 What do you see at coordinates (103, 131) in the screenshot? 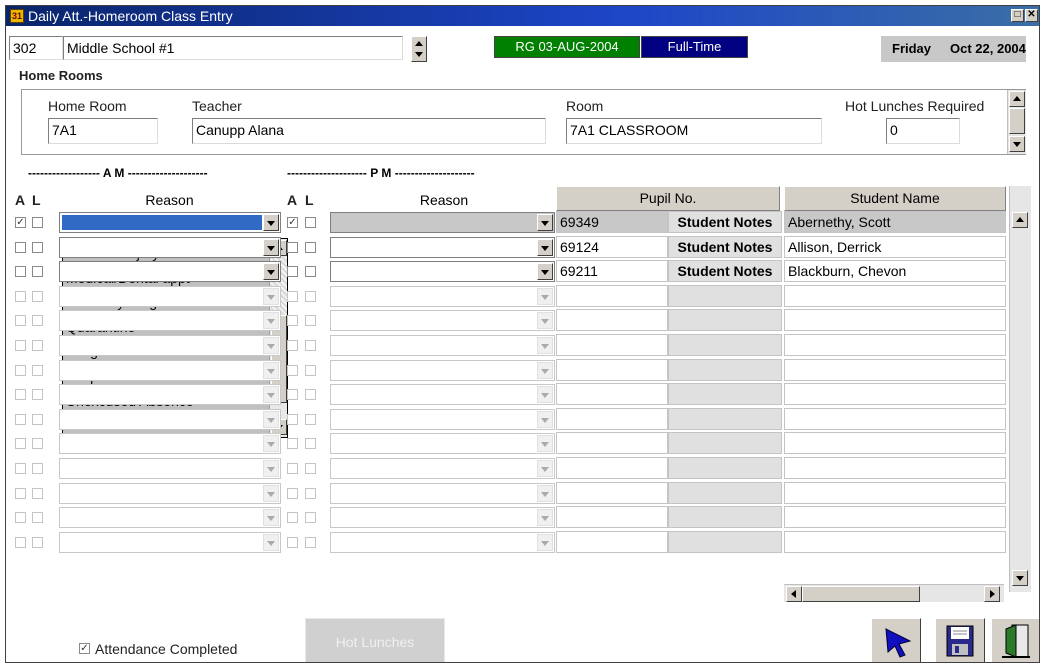
I see `home-room-field: 7A1` at bounding box center [103, 131].